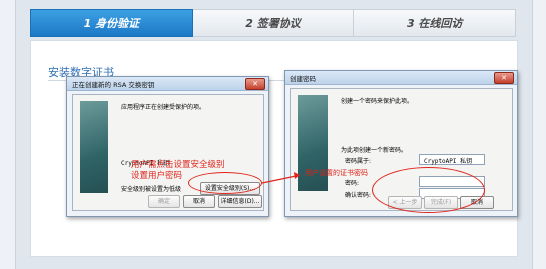 This screenshot has width=546, height=269. What do you see at coordinates (280, 178) in the screenshot?
I see `annotation-arrow` at bounding box center [280, 178].